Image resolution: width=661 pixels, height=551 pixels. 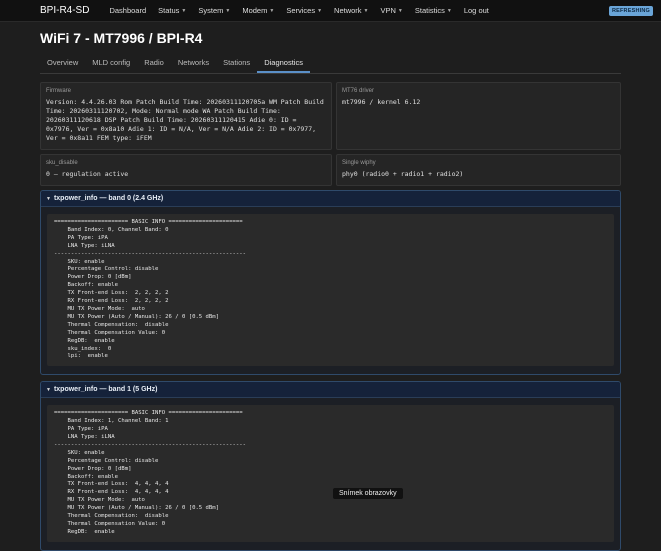 I want to click on page-title: WiFi 7 - MT7996 / BPI-R4, so click(x=121, y=38).